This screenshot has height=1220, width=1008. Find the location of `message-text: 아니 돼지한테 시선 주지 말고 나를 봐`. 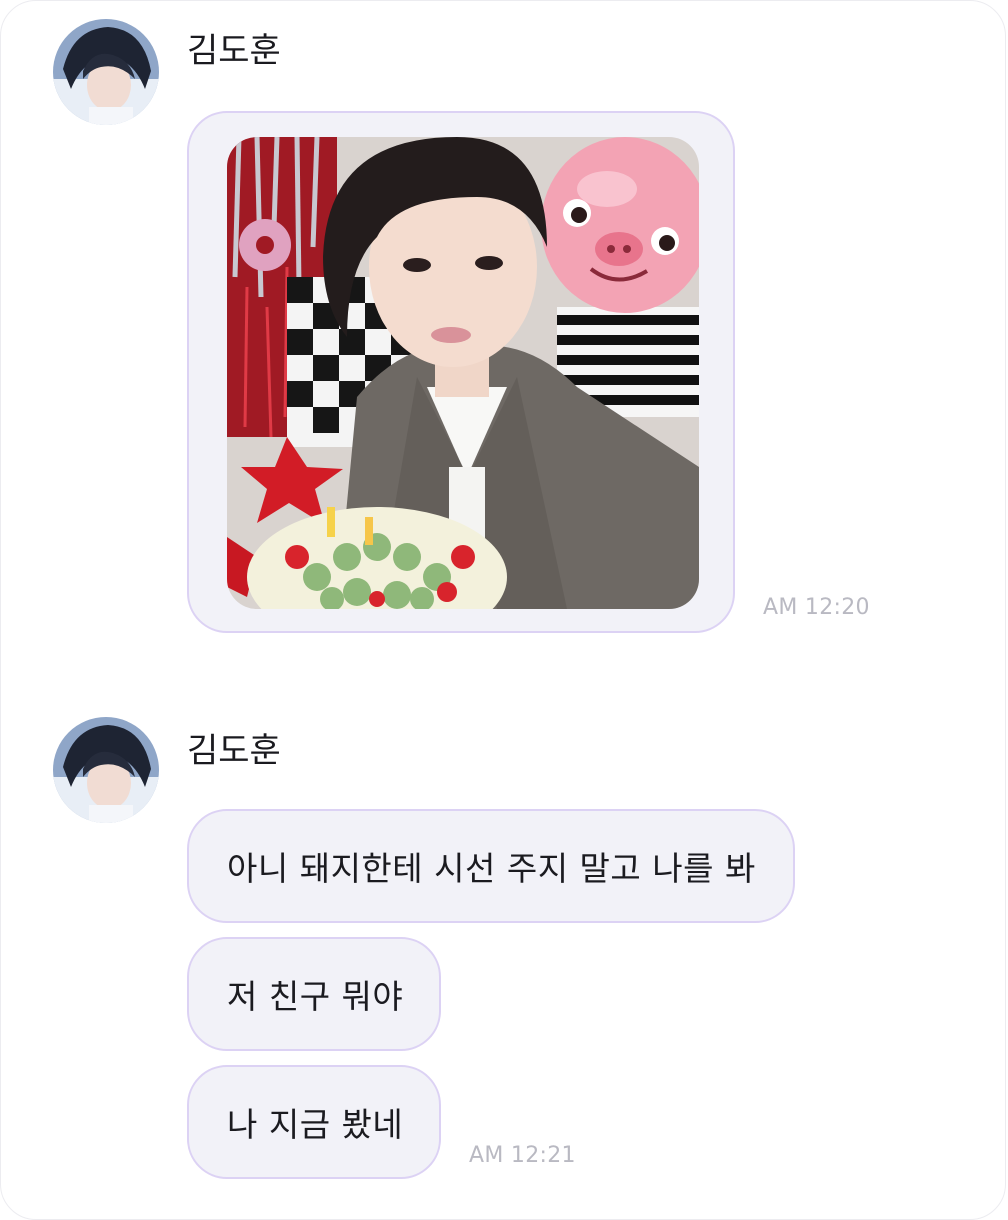

message-text: 아니 돼지한테 시선 주지 말고 나를 봐 is located at coordinates (491, 868).